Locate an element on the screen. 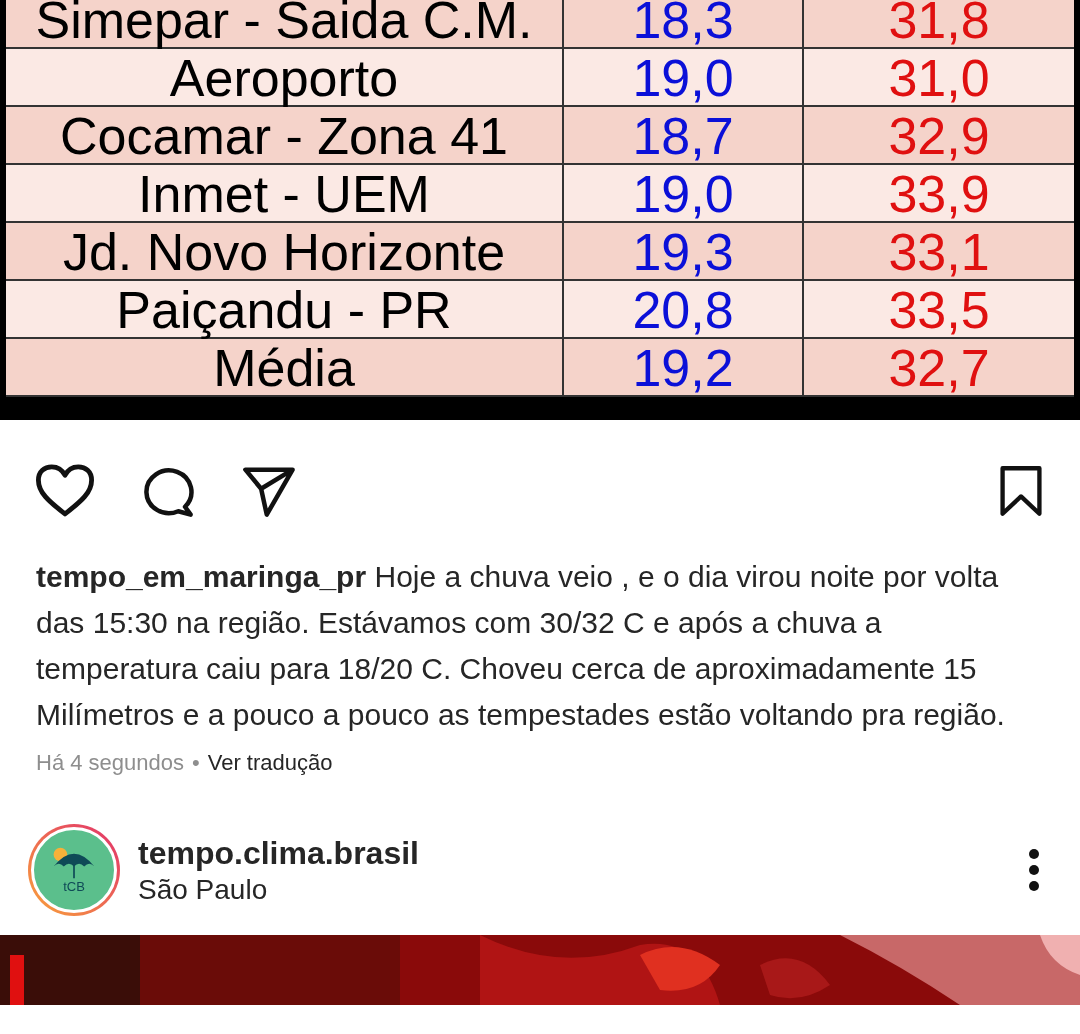  table-cell-text: 33,5 is located at coordinates (939, 309).